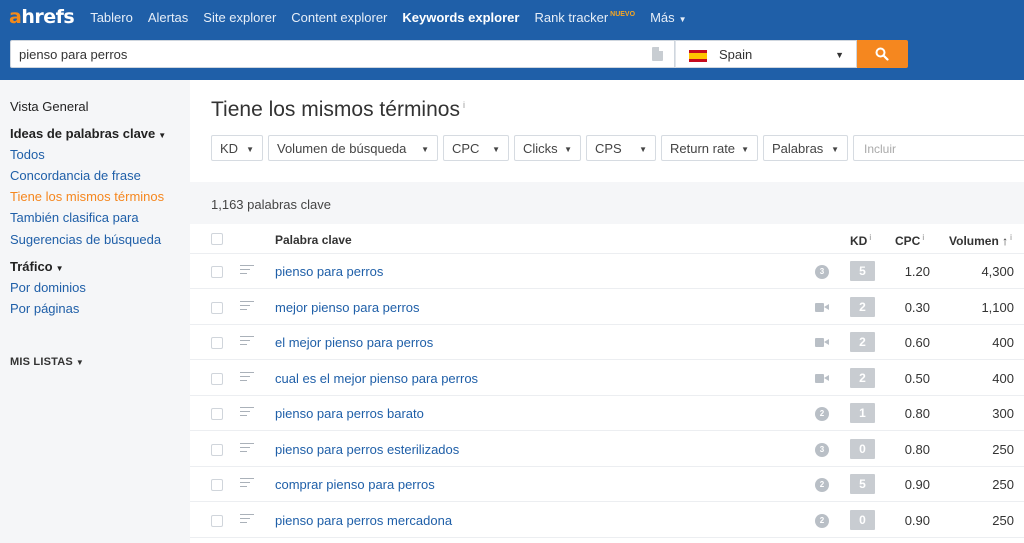 Image resolution: width=1024 pixels, height=543 pixels. I want to click on info-icon: i, so click(464, 105).